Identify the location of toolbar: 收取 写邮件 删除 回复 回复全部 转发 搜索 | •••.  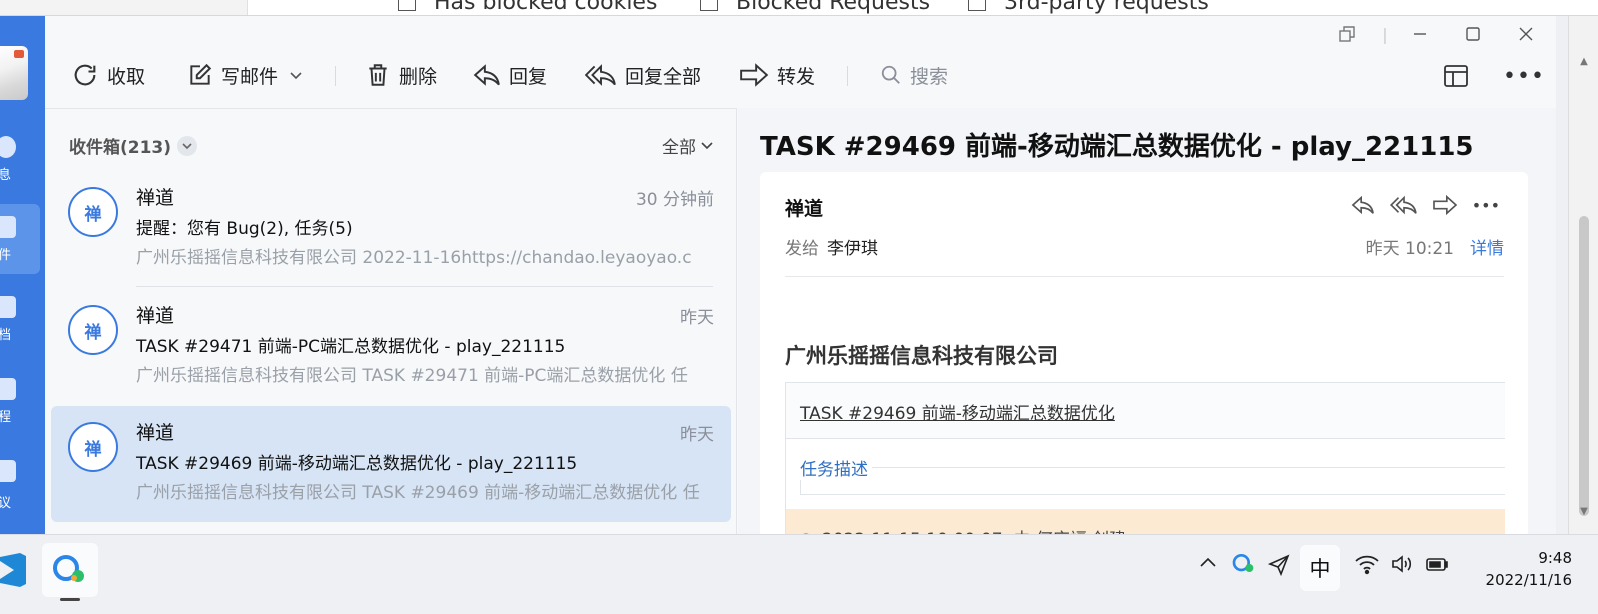
(800, 62).